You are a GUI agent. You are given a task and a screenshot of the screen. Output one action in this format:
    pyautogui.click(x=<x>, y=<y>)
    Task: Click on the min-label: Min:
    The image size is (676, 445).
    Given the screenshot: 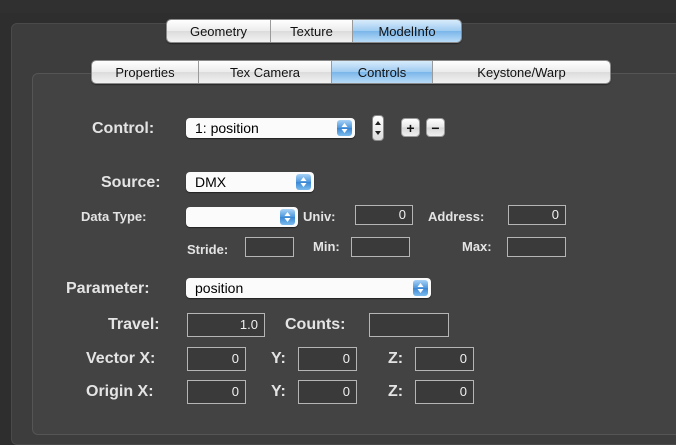 What is the action you would take?
    pyautogui.click(x=326, y=246)
    